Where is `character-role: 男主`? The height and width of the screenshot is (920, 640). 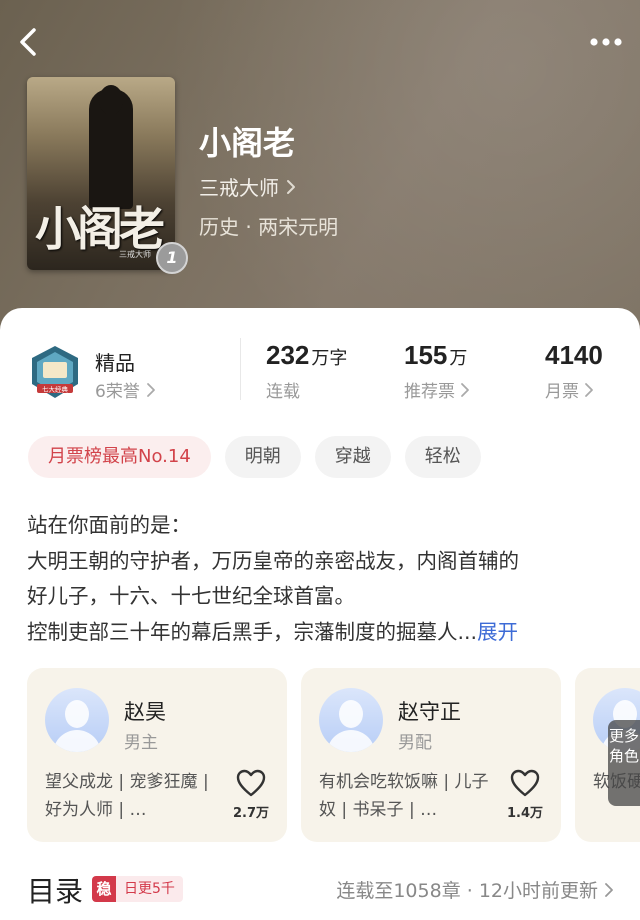
character-role: 男主 is located at coordinates (141, 743).